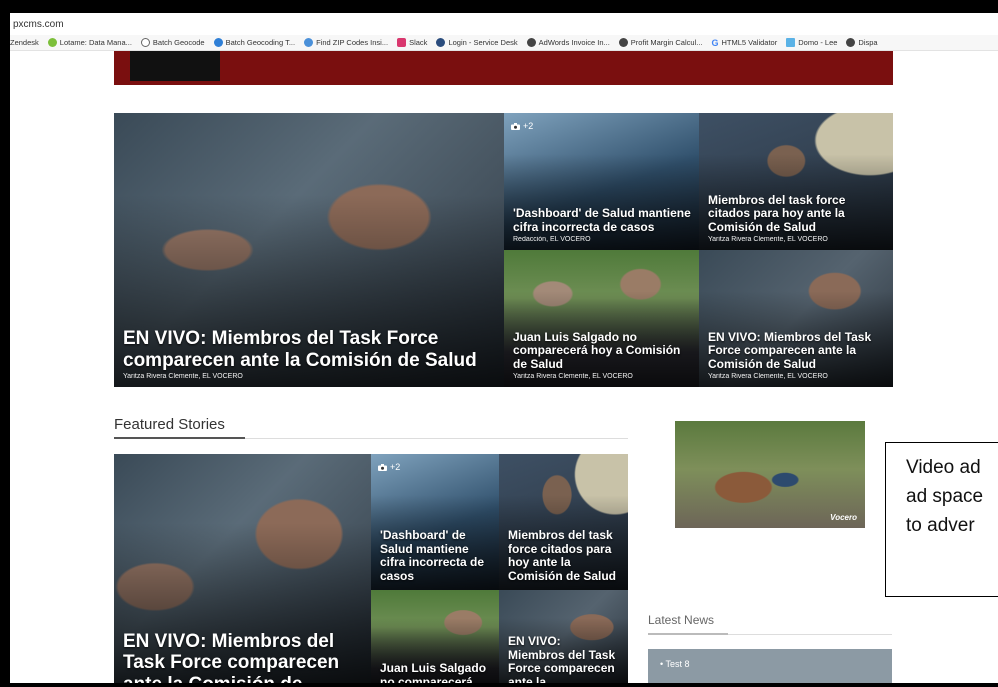  I want to click on story-headline: Juan Luis Salgado no comparecerá, so click(435, 672).